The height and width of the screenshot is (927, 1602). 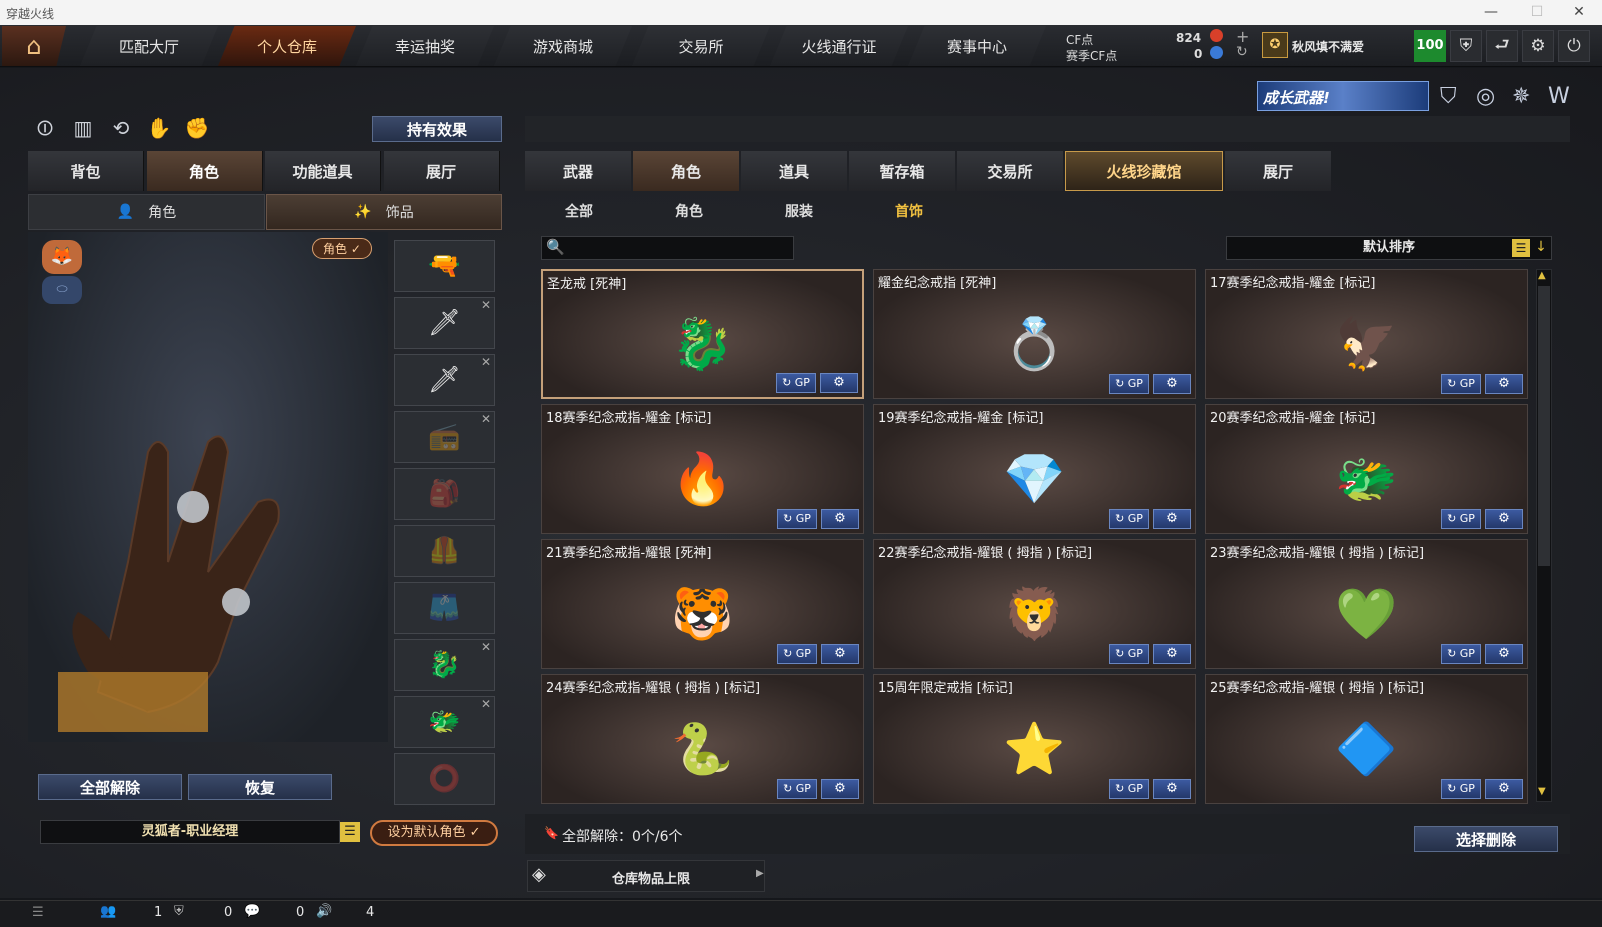 What do you see at coordinates (1034, 469) in the screenshot?
I see `item-card: 19赛季纪念戒指-耀金 [标记] 💎 ↻ GP ⚙` at bounding box center [1034, 469].